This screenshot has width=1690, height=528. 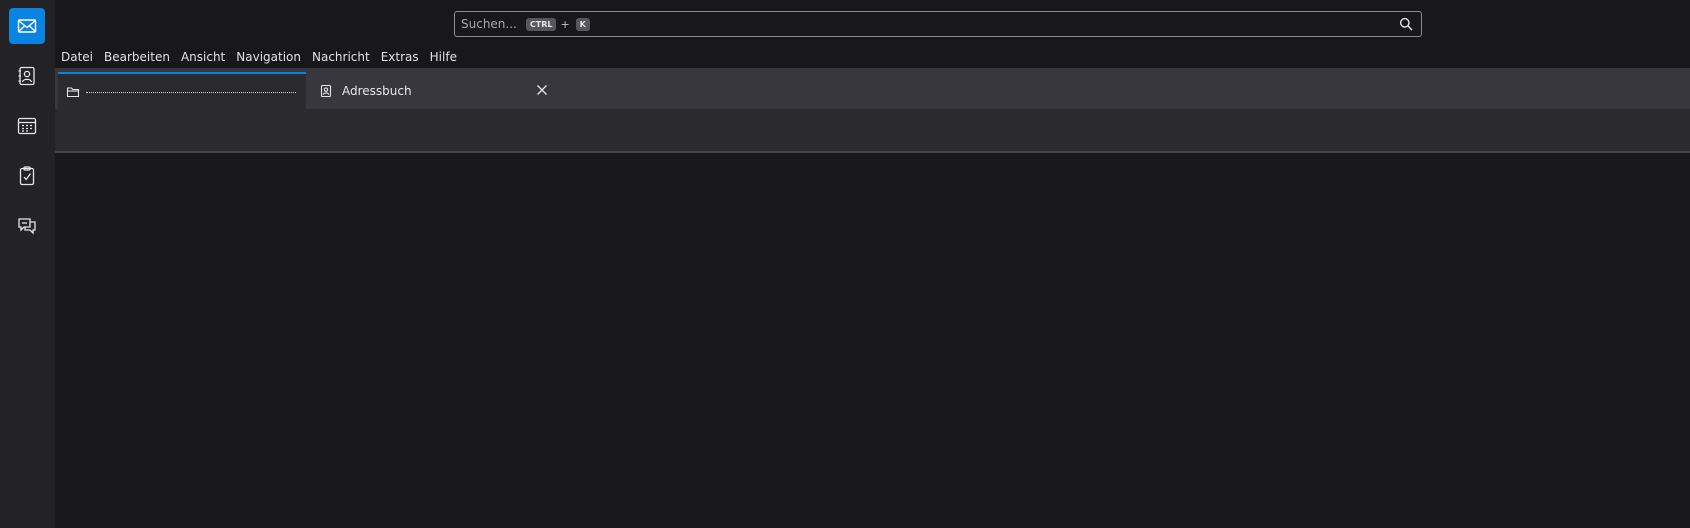 I want to click on mail-icon, so click(x=27, y=26).